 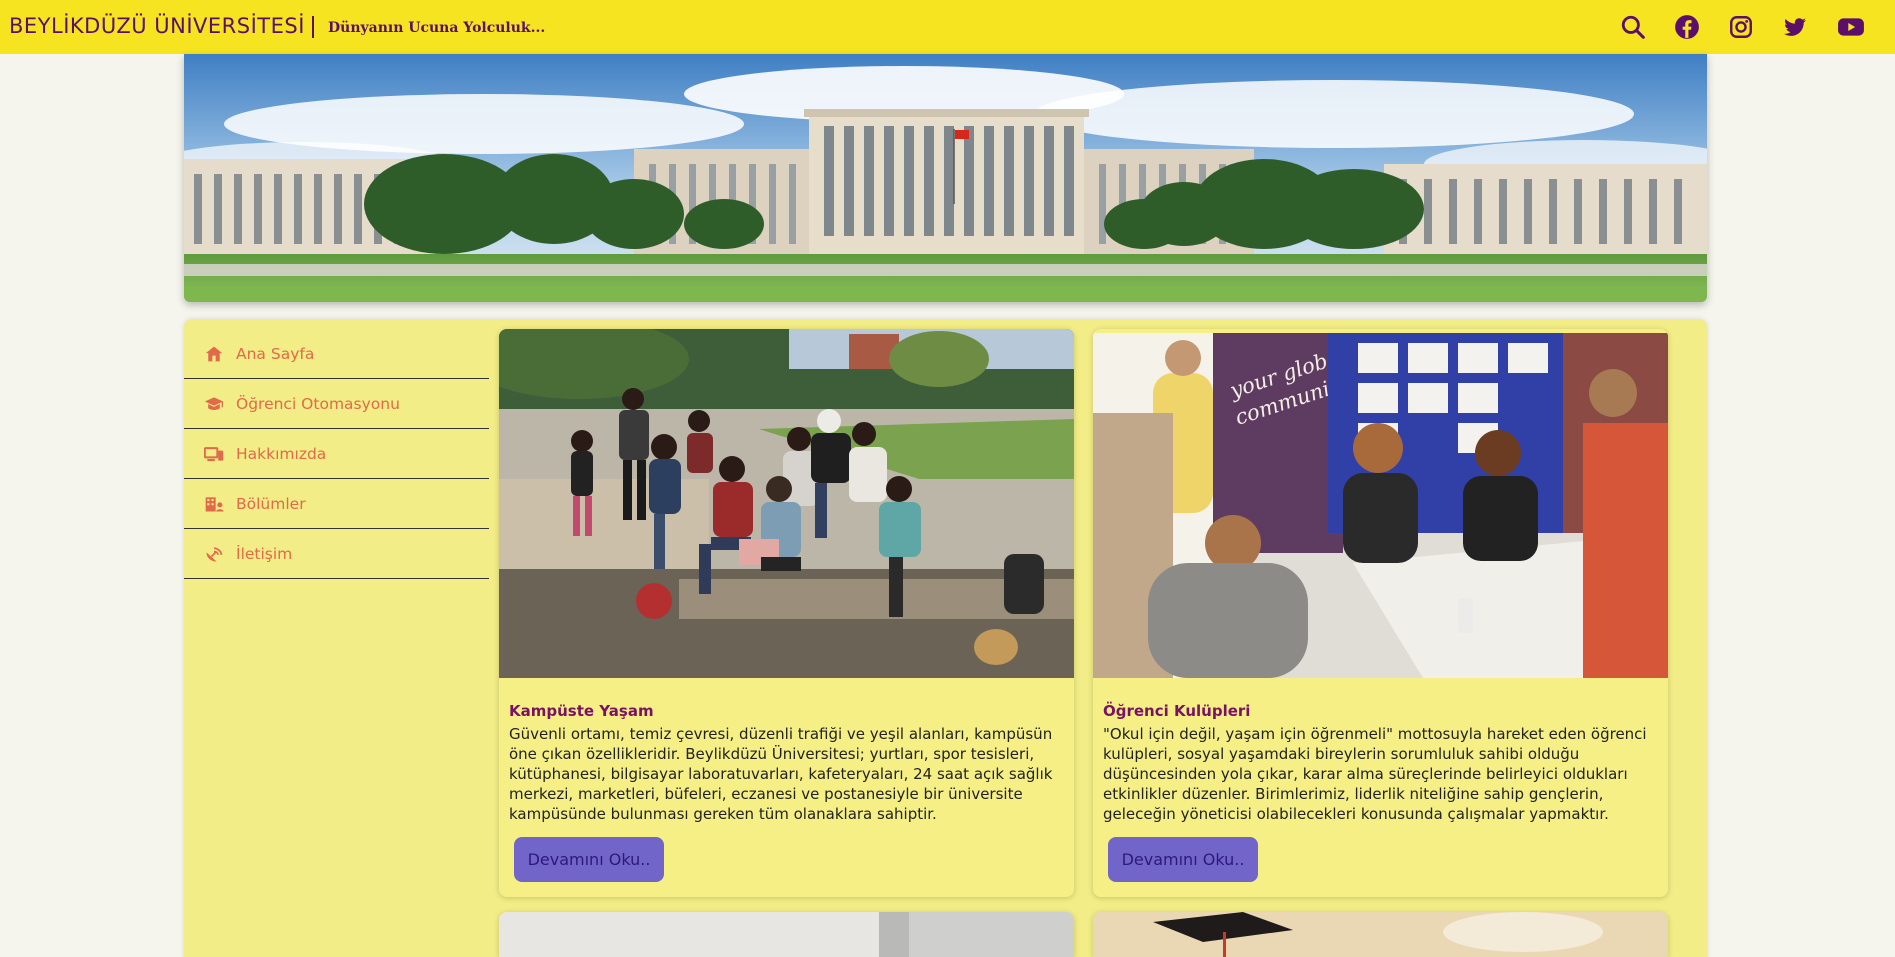 I want to click on card-title: Kampüste Yaşam, so click(x=581, y=711).